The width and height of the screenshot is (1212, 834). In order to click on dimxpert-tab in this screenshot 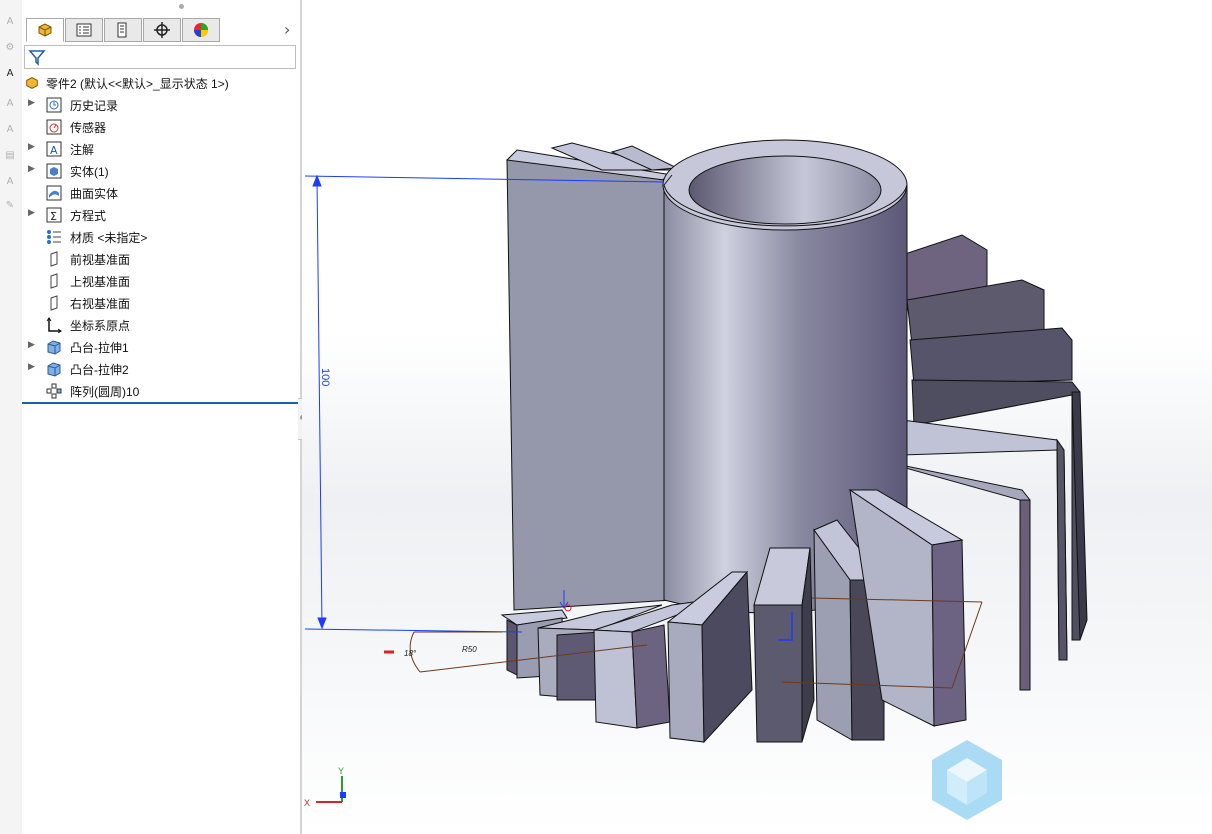, I will do `click(162, 30)`.